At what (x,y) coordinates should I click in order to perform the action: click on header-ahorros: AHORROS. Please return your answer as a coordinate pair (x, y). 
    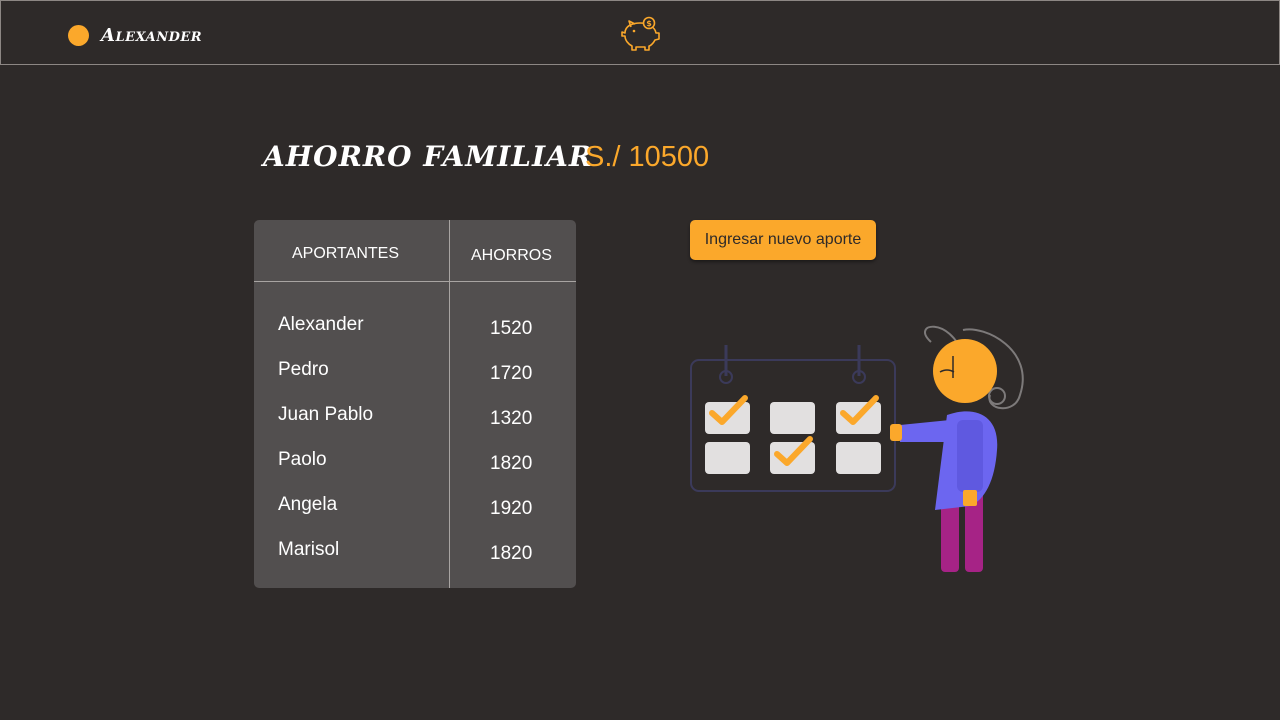
    Looking at the image, I should click on (511, 255).